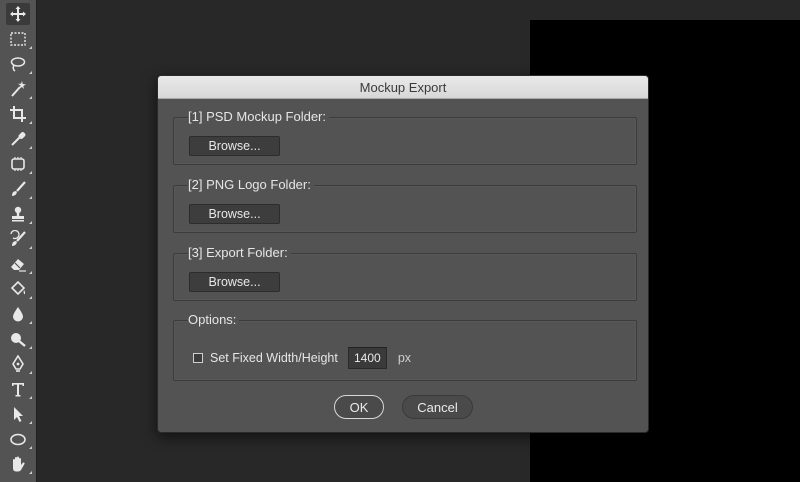 The height and width of the screenshot is (482, 800). What do you see at coordinates (19, 289) in the screenshot?
I see `paint-bucket-tool-icon` at bounding box center [19, 289].